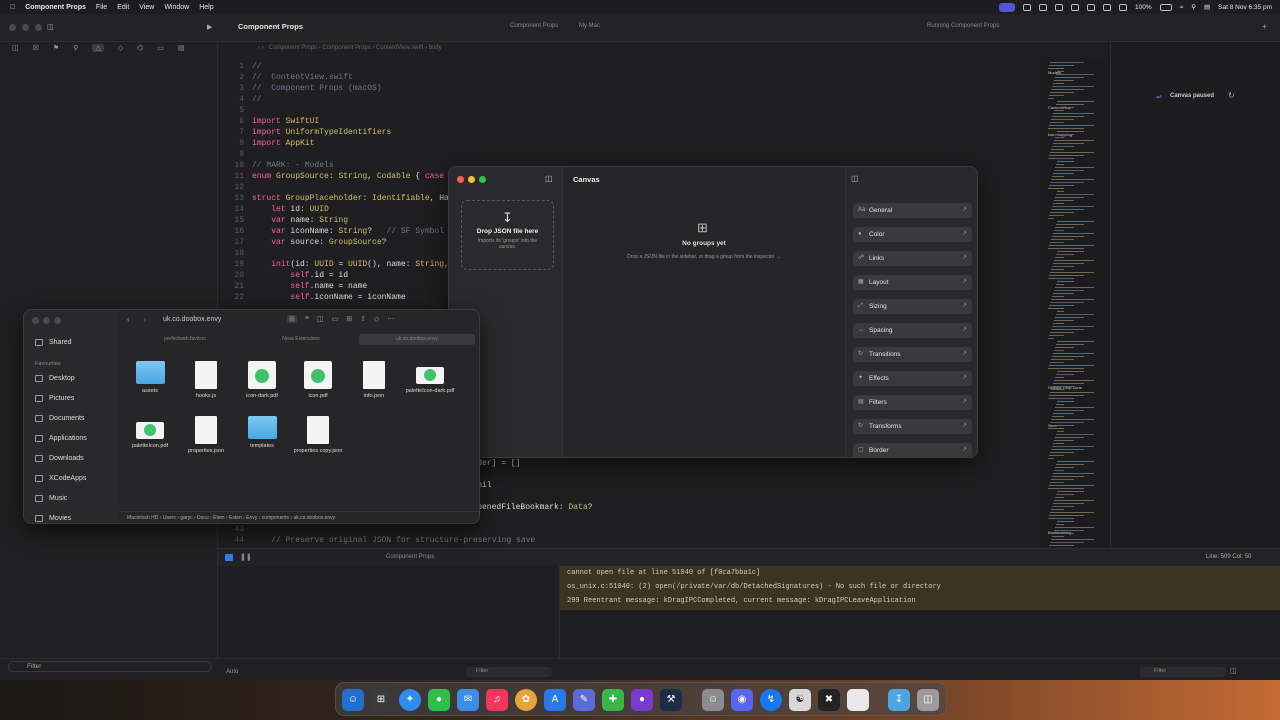 The width and height of the screenshot is (1280, 720). Describe the element at coordinates (150, 433) in the screenshot. I see `file-item: paletteIcon.pdf` at that location.